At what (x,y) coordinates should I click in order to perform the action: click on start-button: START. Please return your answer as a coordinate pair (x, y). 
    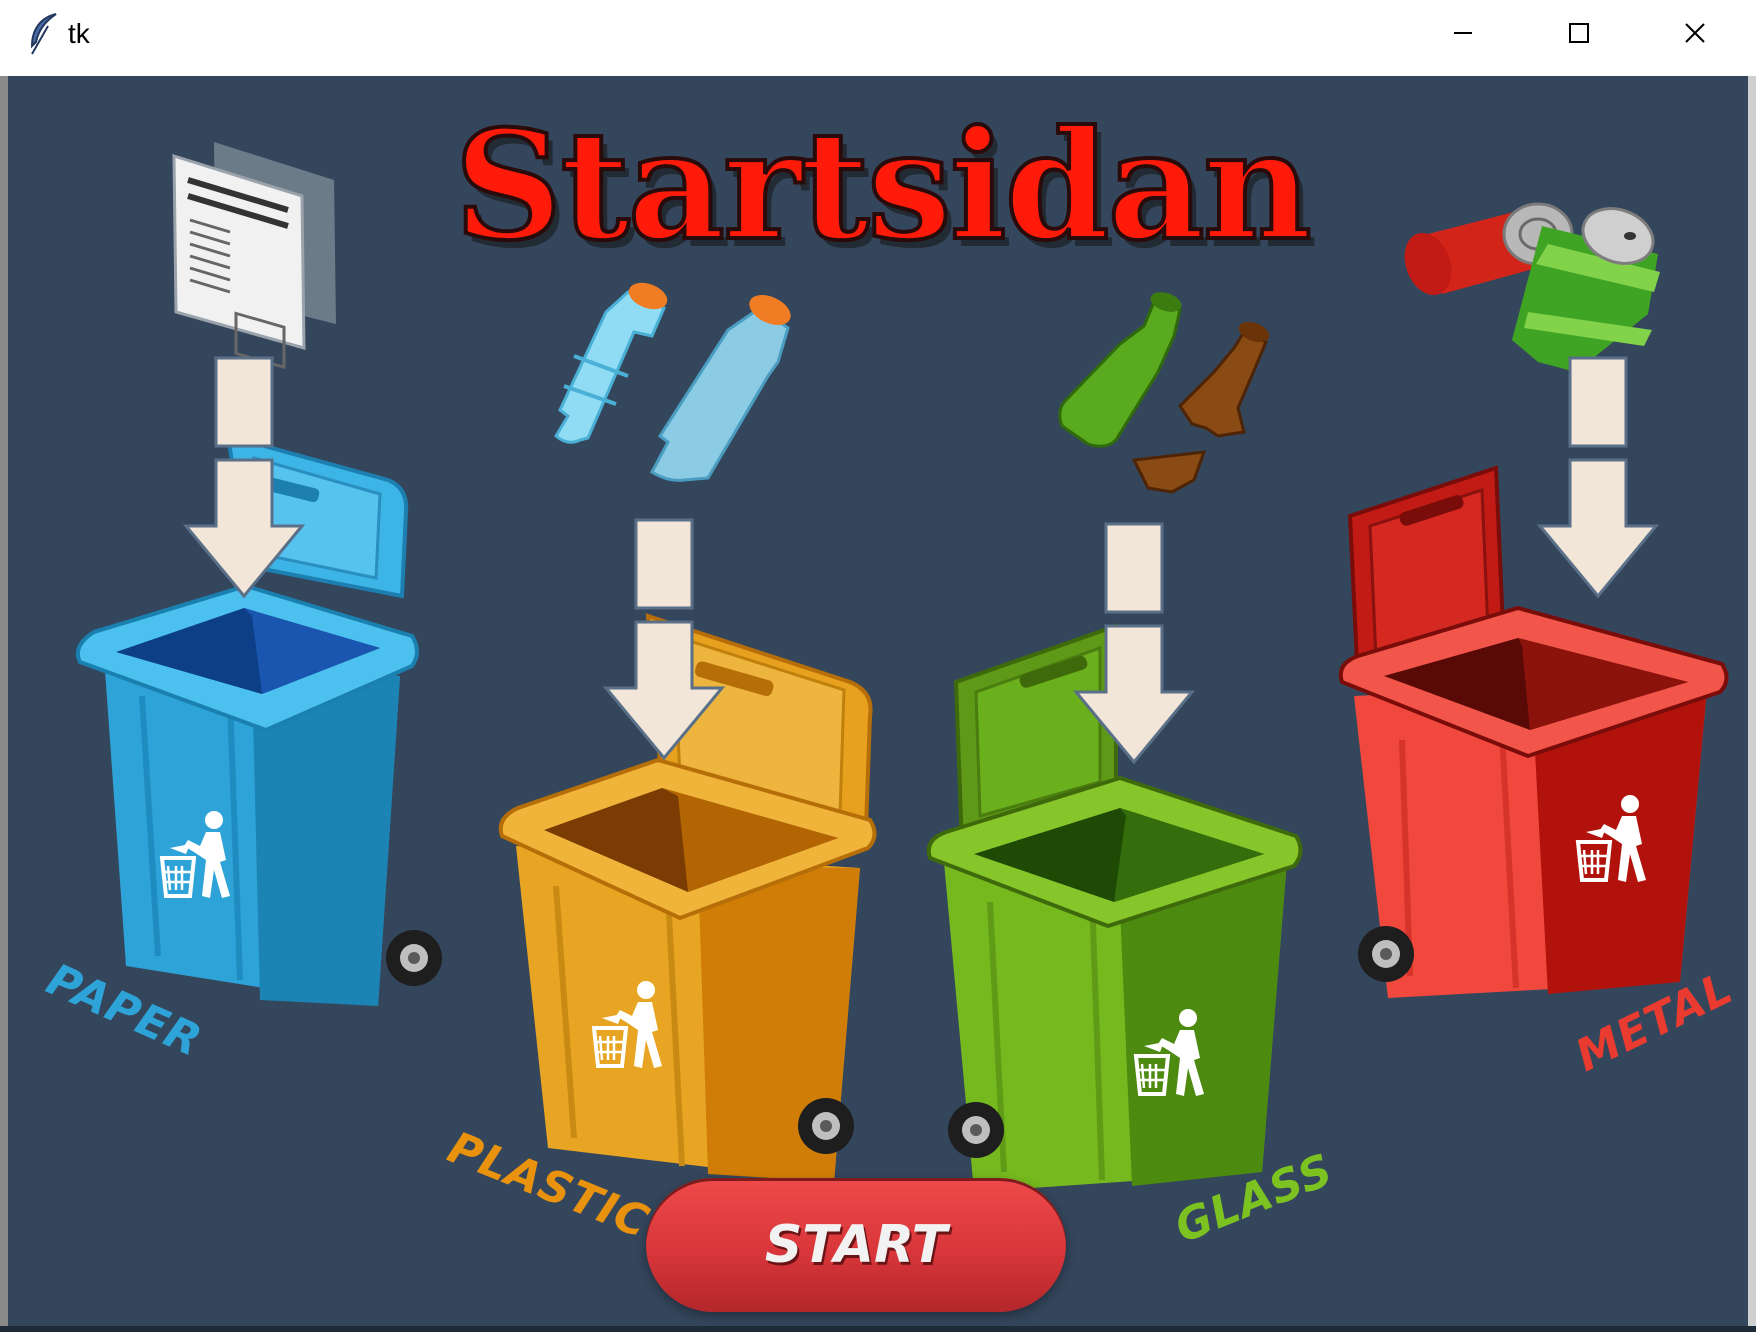
    Looking at the image, I should click on (856, 1245).